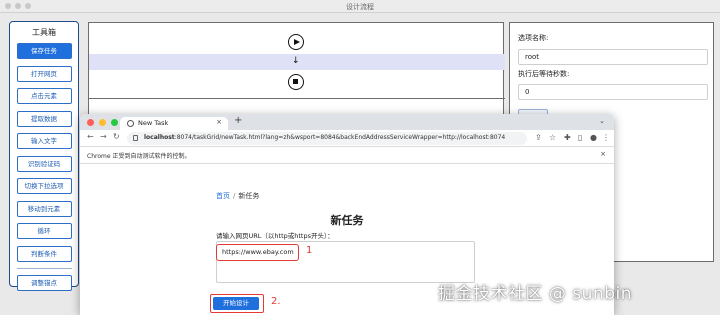 Image resolution: width=720 pixels, height=315 pixels. What do you see at coordinates (44, 208) in the screenshot?
I see `move-to-element-button: 移动到元素` at bounding box center [44, 208].